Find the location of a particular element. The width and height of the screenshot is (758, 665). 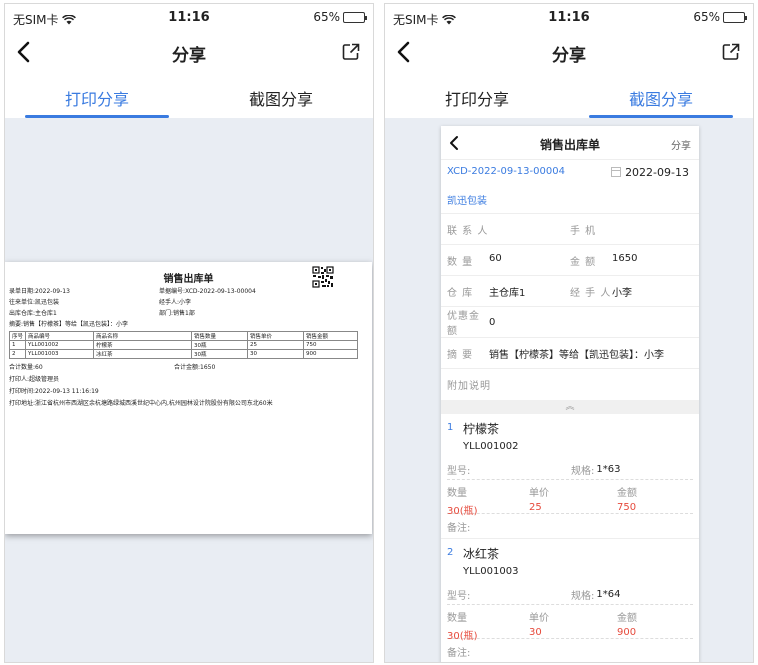

card-title: 销售出库单 is located at coordinates (569, 145).